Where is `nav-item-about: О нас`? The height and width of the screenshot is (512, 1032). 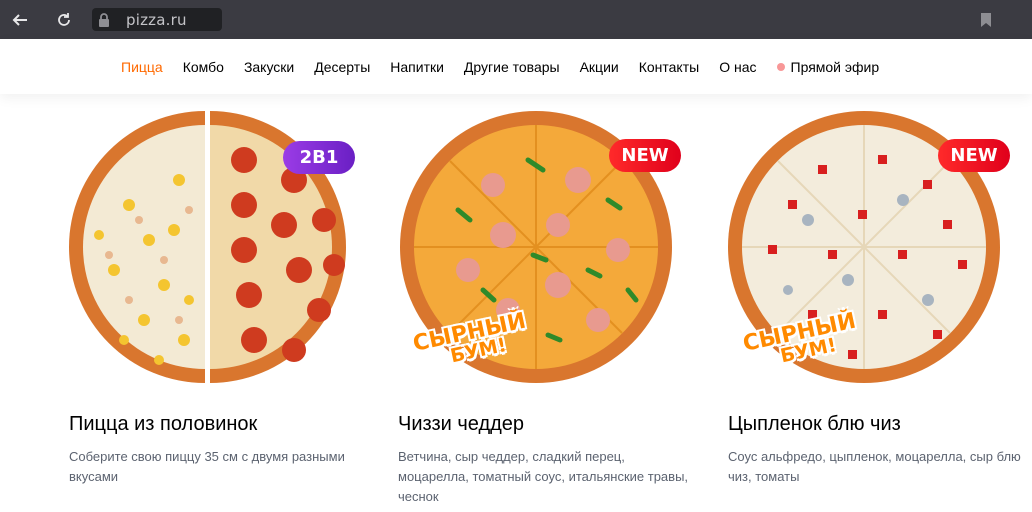 nav-item-about: О нас is located at coordinates (737, 67).